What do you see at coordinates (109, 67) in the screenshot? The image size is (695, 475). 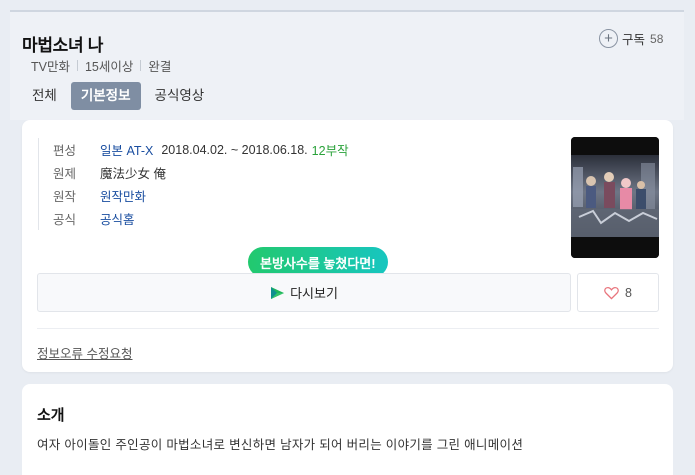 I see `meta-rating: 15세이상` at bounding box center [109, 67].